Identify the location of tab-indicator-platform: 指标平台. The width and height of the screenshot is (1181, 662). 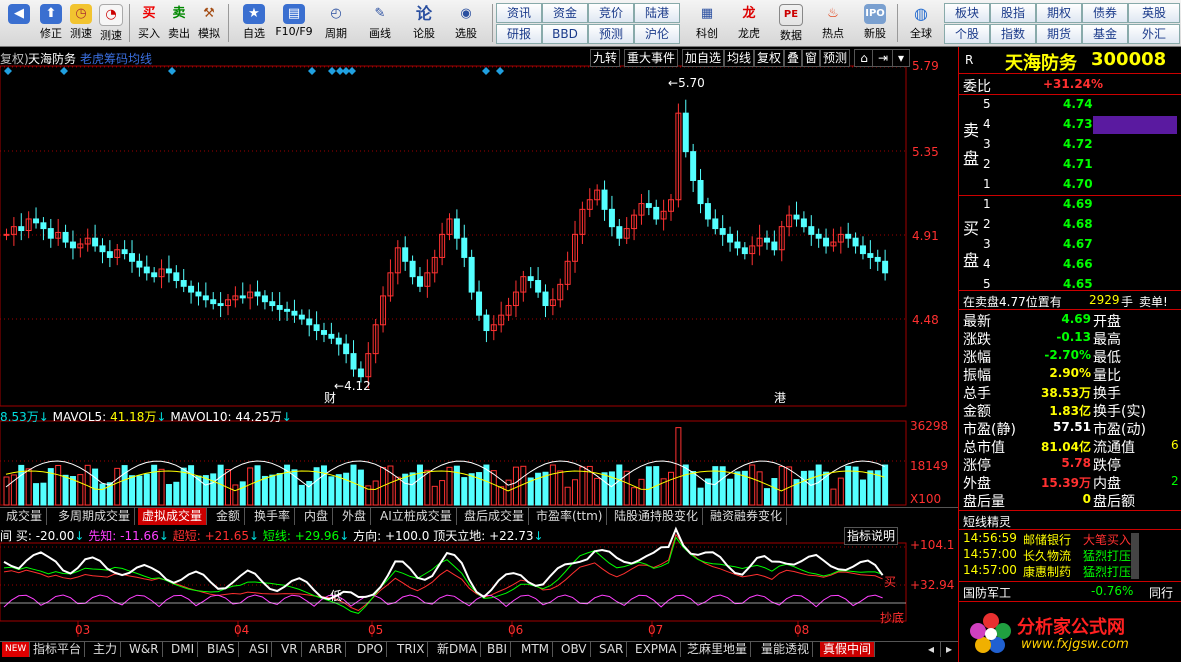
(58, 649).